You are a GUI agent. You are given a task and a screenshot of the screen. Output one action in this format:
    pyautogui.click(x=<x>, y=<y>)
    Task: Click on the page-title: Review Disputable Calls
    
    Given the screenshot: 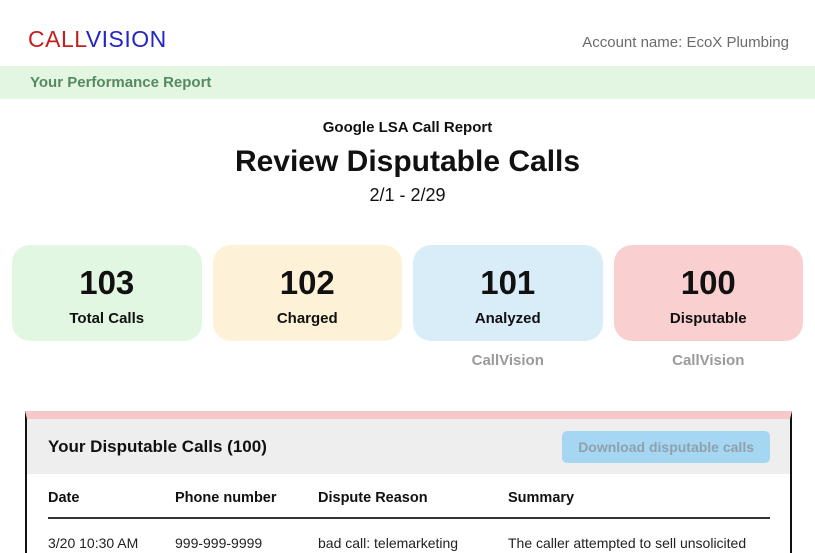 What is the action you would take?
    pyautogui.click(x=407, y=161)
    